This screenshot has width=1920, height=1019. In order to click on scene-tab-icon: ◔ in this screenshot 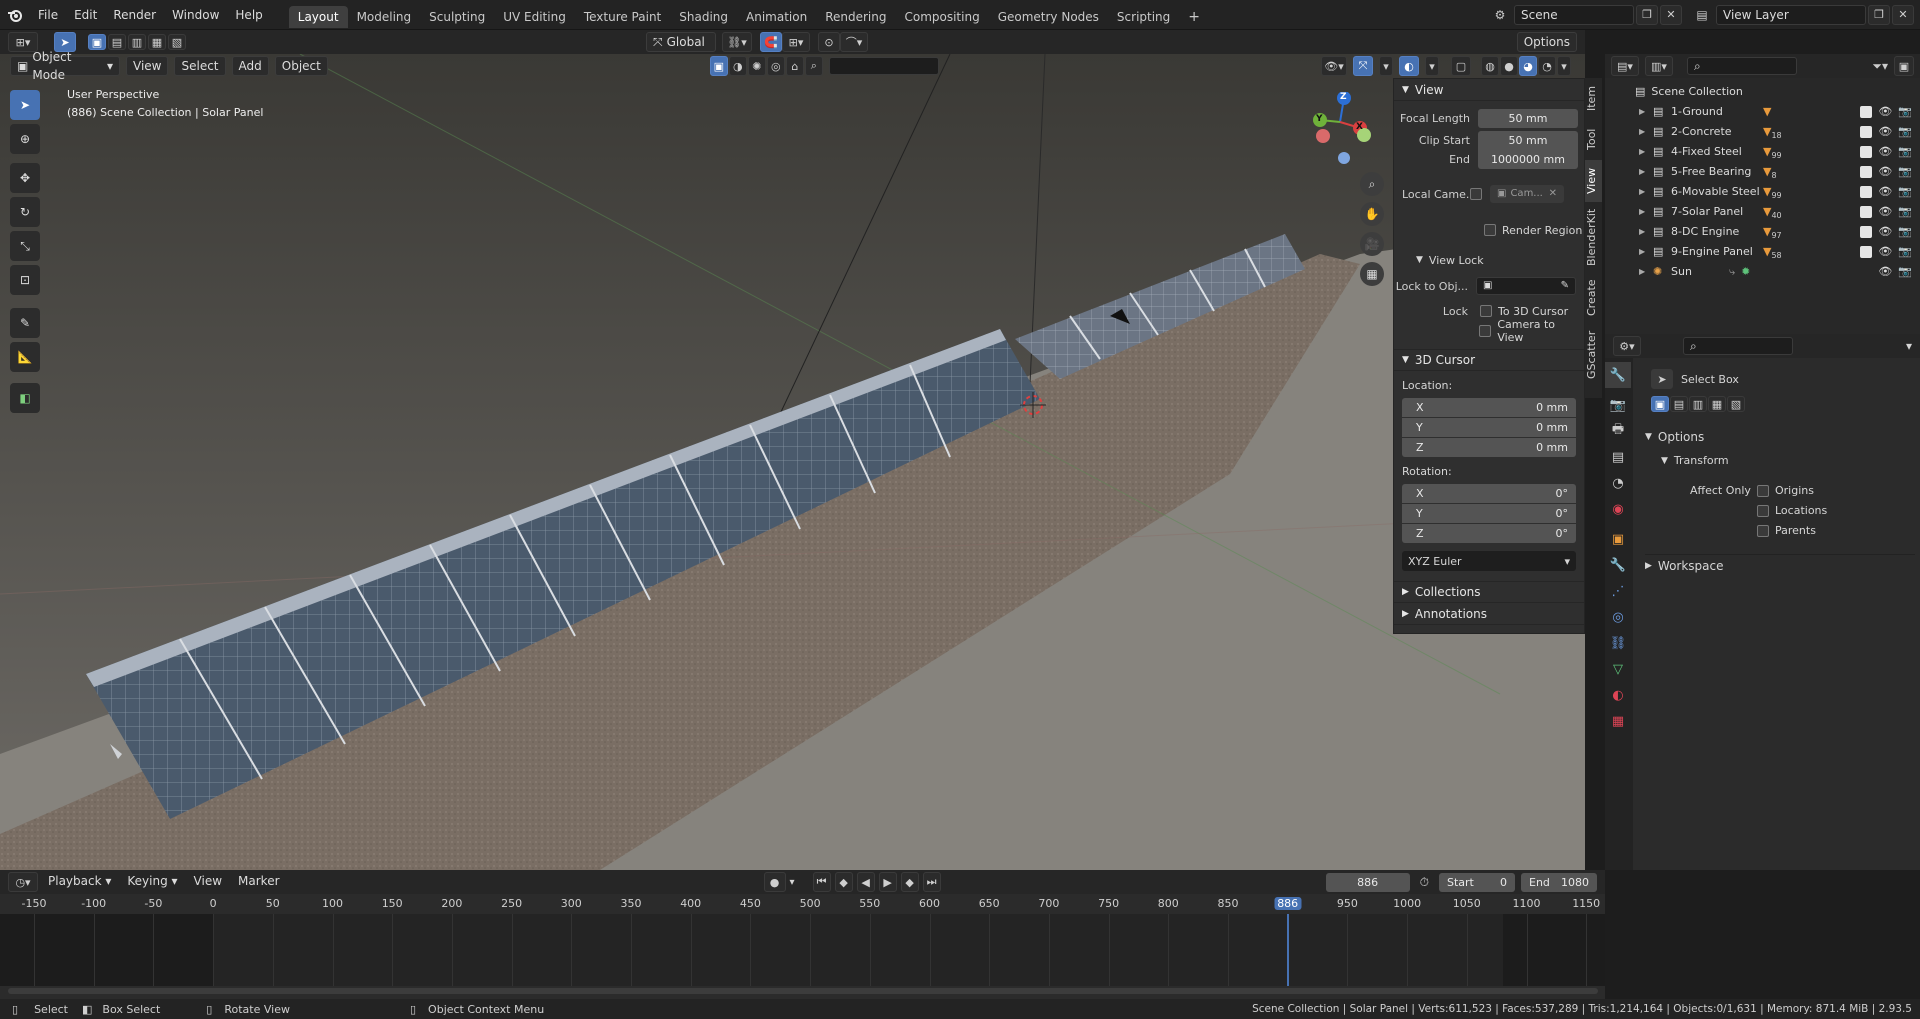, I will do `click(1618, 483)`.